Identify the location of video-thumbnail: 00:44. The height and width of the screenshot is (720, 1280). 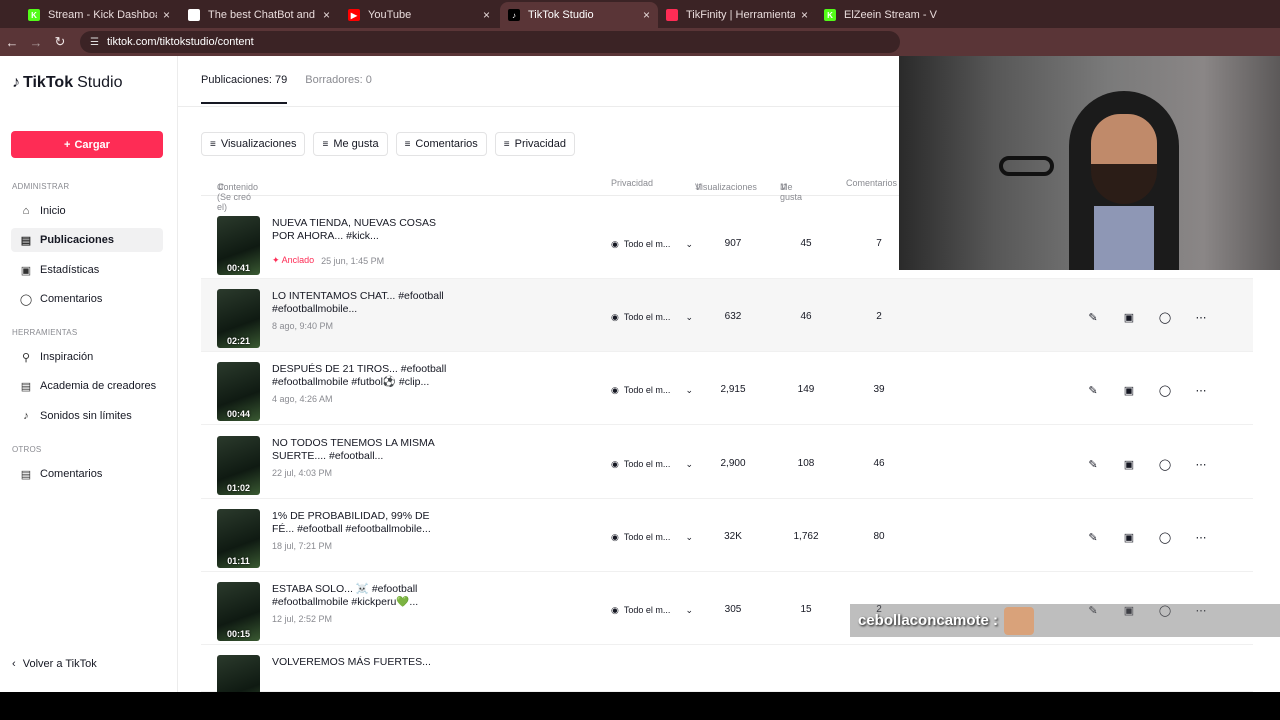
(238, 391).